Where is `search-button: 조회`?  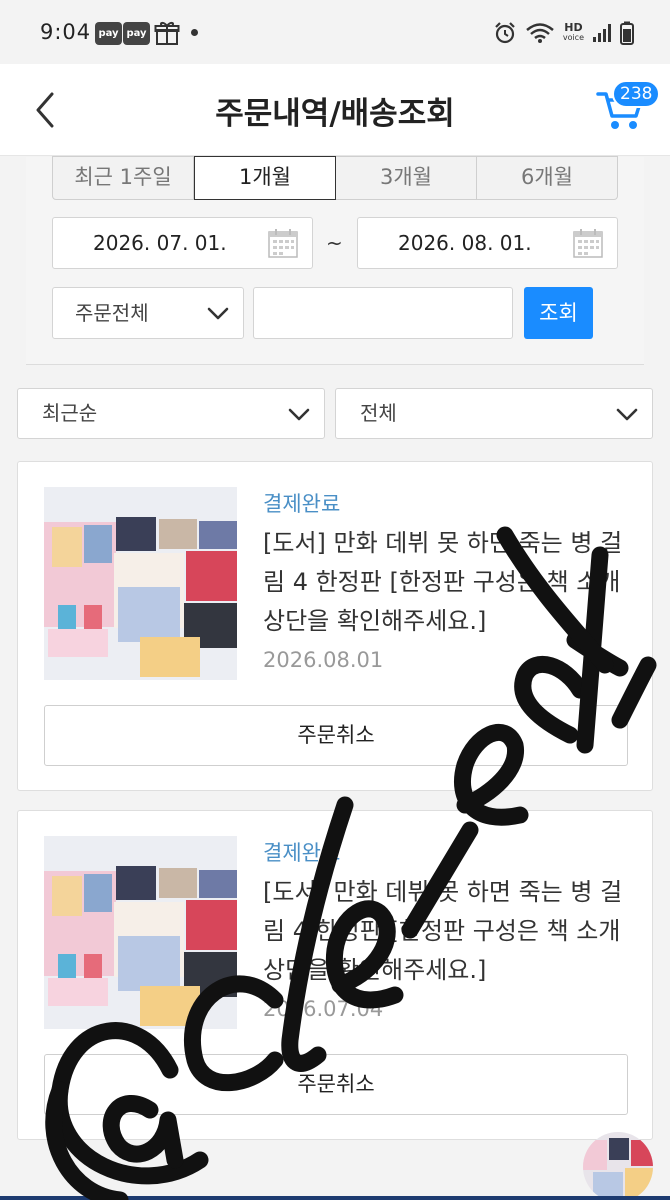
search-button: 조회 is located at coordinates (558, 313).